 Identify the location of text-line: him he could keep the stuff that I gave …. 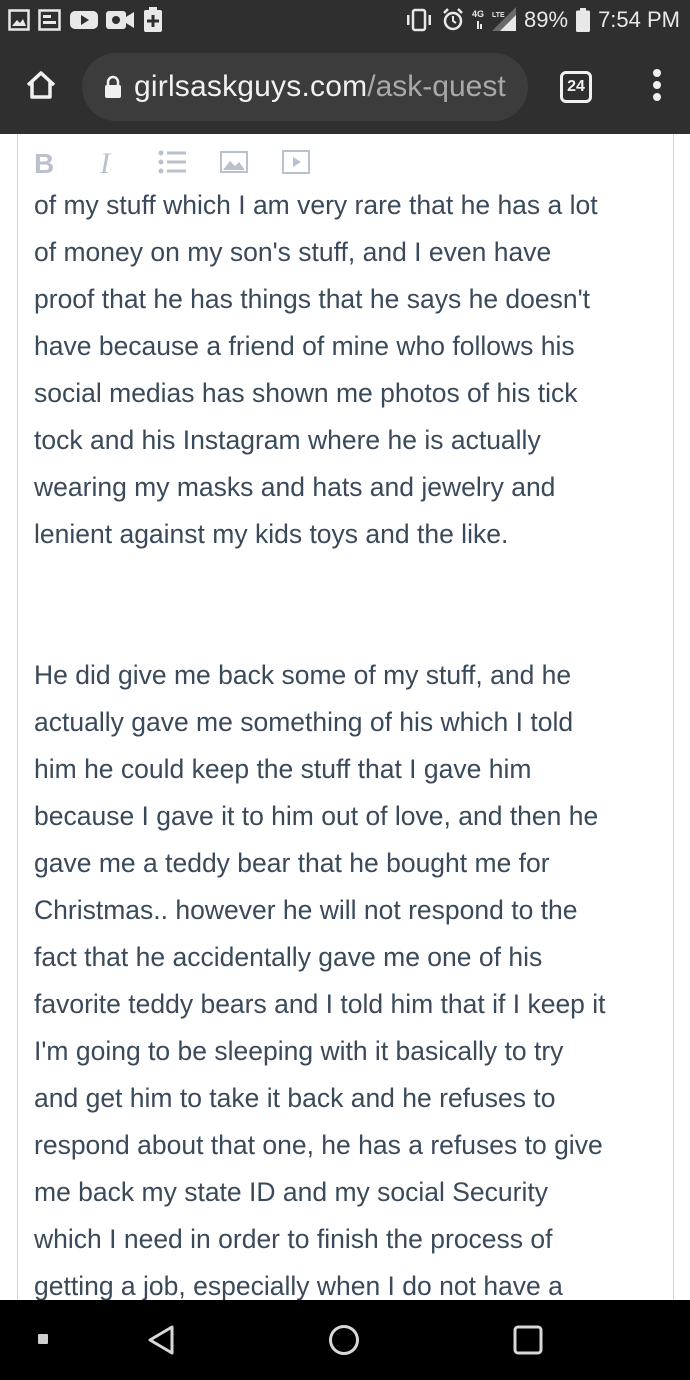
(283, 769).